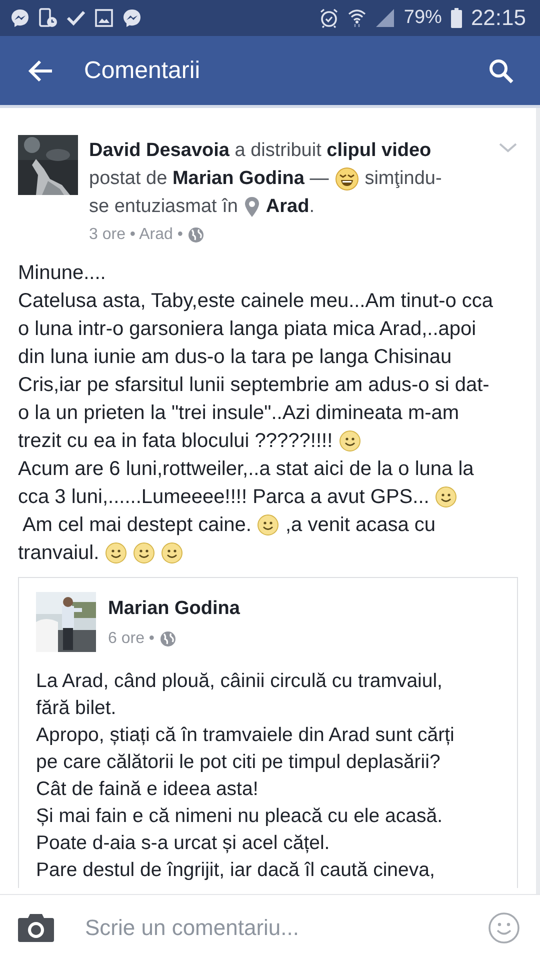  Describe the element at coordinates (254, 385) in the screenshot. I see `post-text: Cris,iar pe sfarsitul lunii septembrie am adus-o si dat-` at that location.